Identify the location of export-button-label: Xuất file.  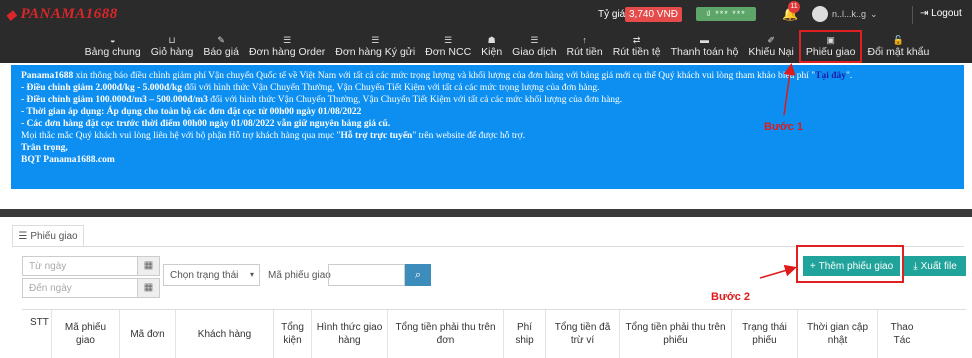
(938, 266).